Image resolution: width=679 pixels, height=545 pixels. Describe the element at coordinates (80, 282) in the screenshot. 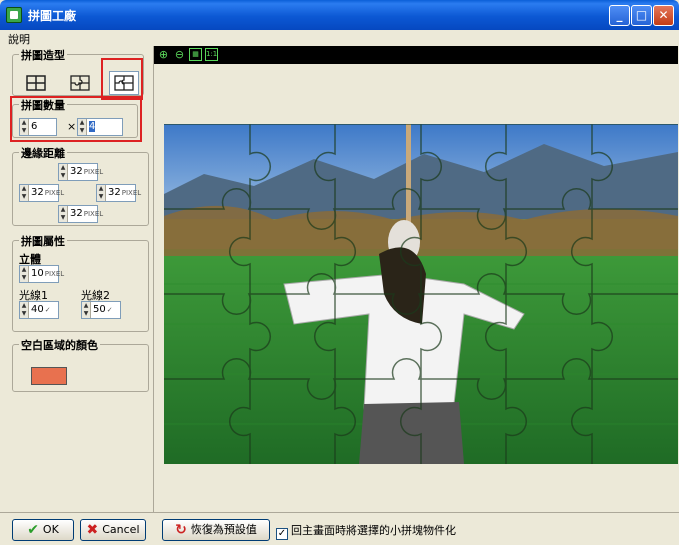

I see `attribute-group: 拼圖屬性 立體 ▲ ▼ 10PIXEL 光線1 光線2 ▲ ▼ 40✓ ▲ ▼ 50✓` at that location.